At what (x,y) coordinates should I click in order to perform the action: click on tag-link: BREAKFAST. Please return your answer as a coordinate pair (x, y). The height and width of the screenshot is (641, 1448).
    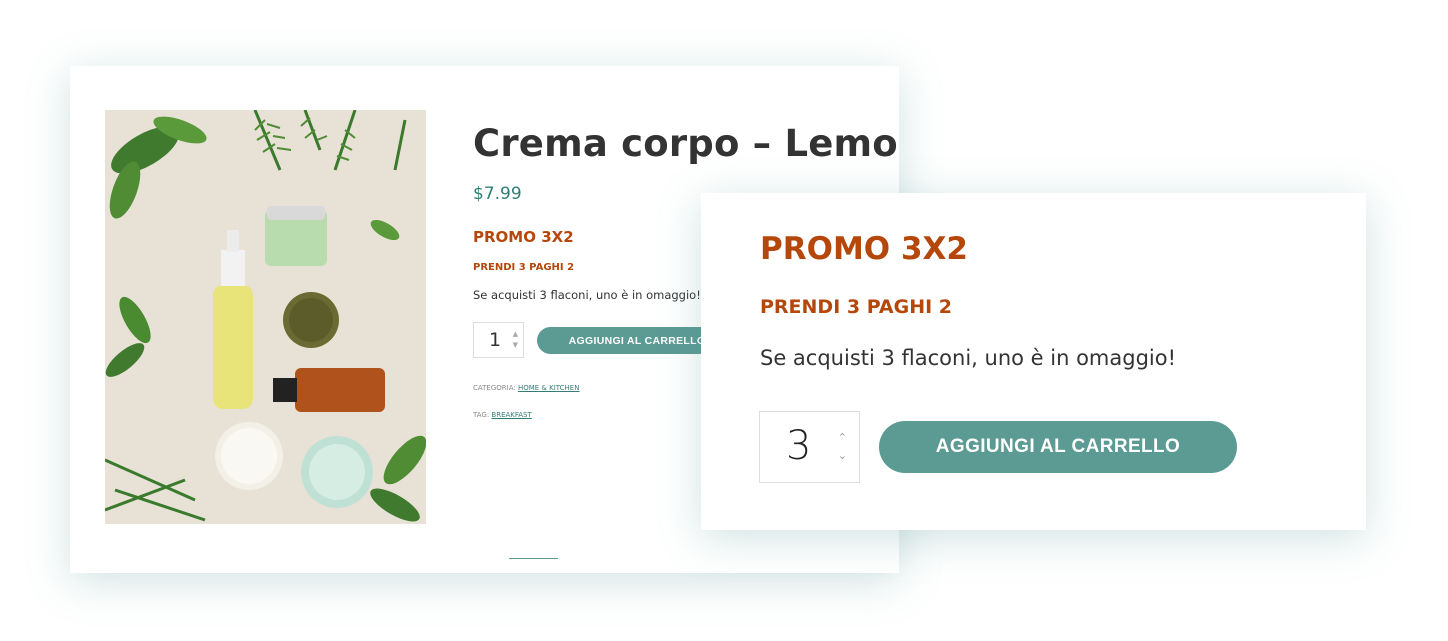
    Looking at the image, I should click on (511, 415).